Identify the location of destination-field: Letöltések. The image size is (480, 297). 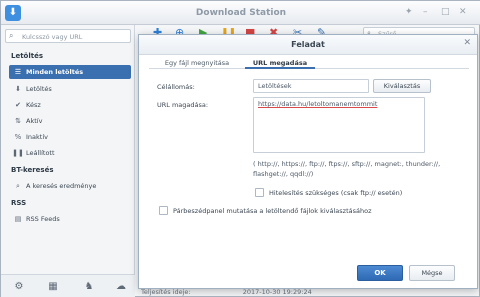
(311, 86).